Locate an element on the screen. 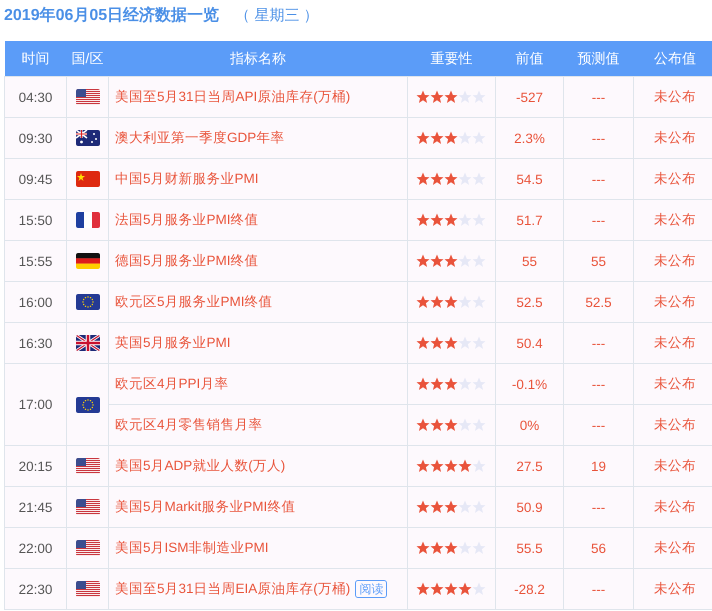 This screenshot has width=712, height=611. indicator-name: 德国5月服务业PMI终值 is located at coordinates (187, 260).